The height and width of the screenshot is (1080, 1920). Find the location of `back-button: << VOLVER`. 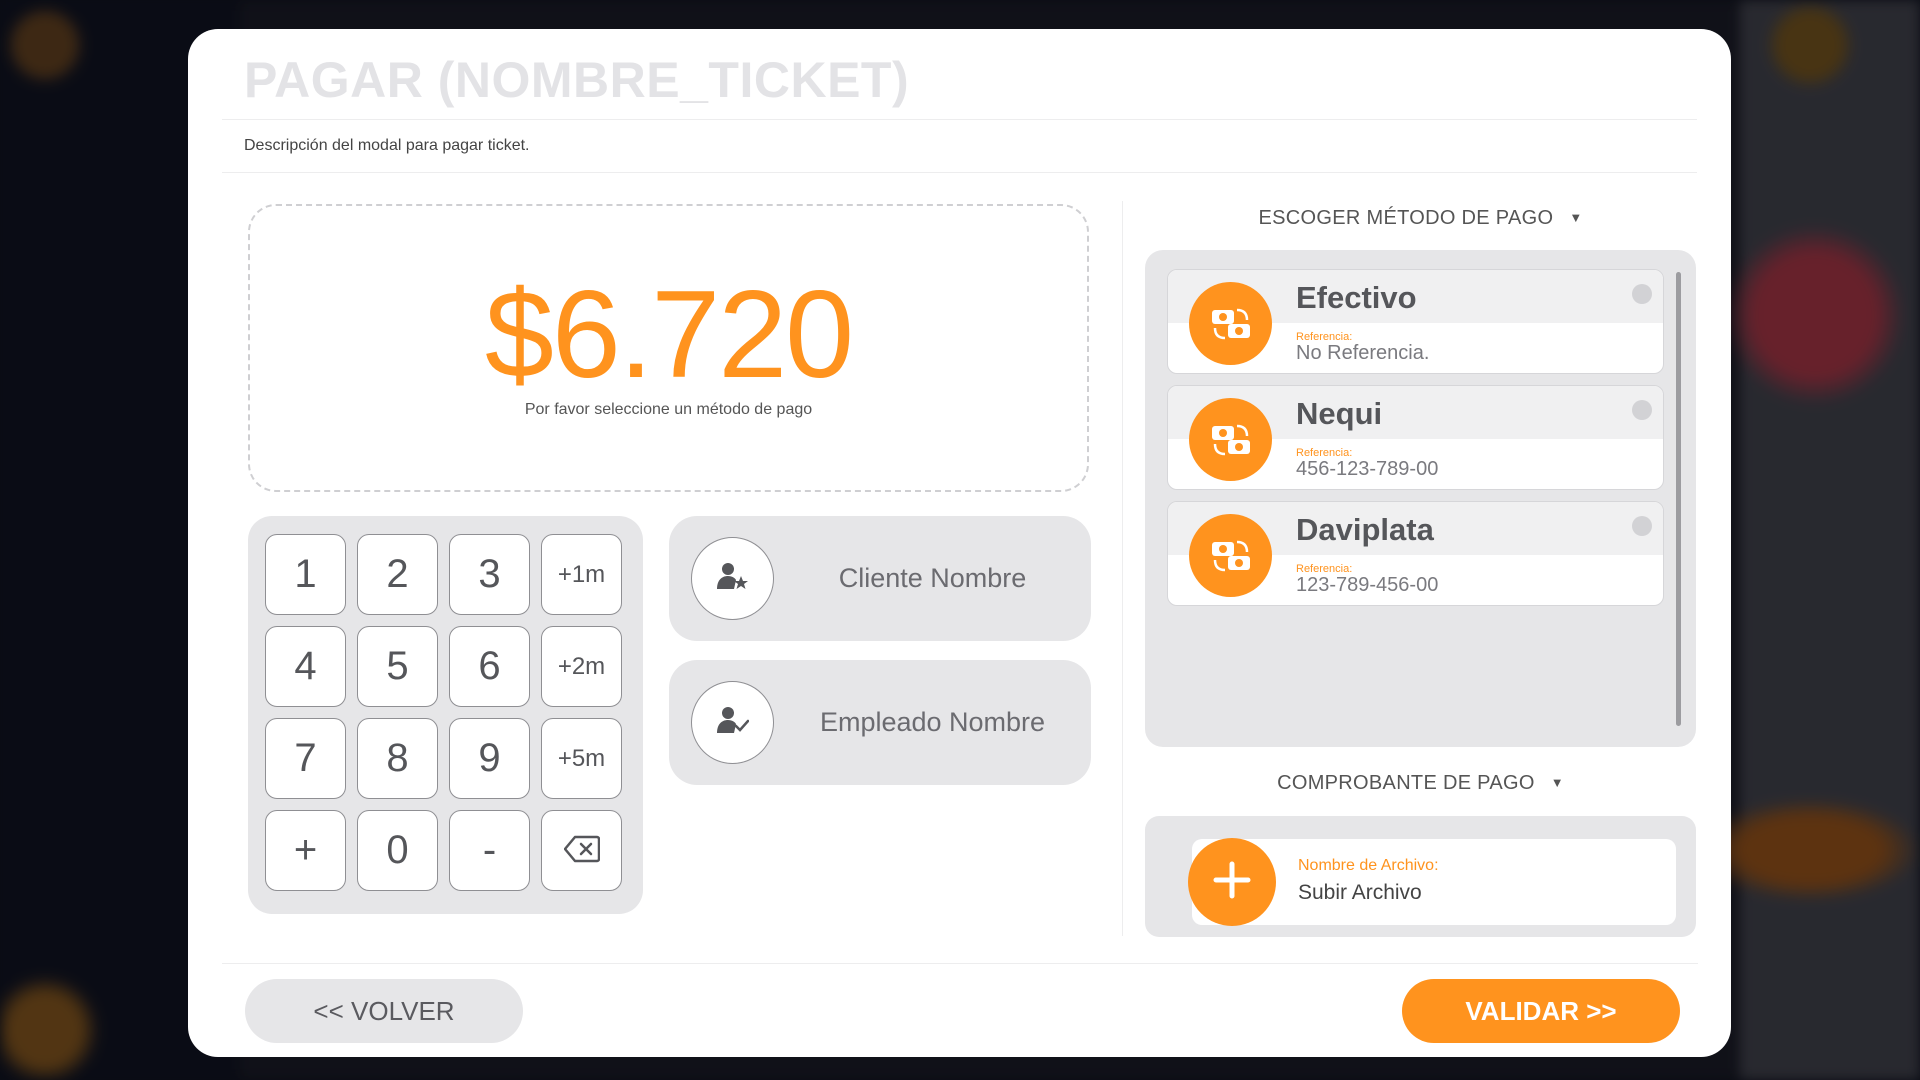

back-button: << VOLVER is located at coordinates (384, 1011).